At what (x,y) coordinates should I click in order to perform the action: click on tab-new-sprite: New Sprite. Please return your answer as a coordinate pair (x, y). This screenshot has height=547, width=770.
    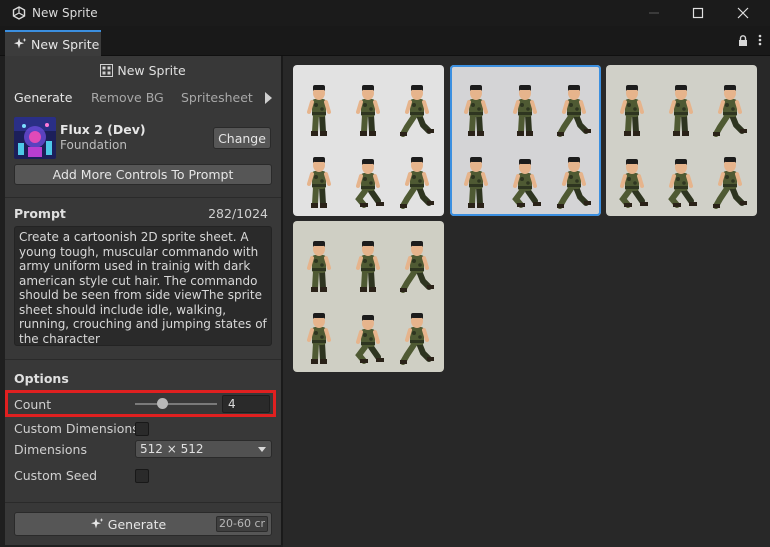
    Looking at the image, I should click on (53, 43).